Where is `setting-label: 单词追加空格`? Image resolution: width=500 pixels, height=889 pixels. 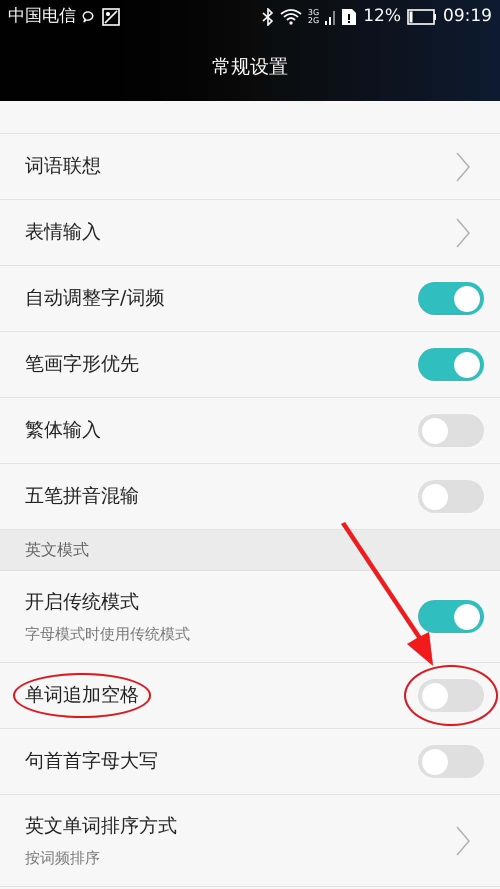 setting-label: 单词追加空格 is located at coordinates (82, 695).